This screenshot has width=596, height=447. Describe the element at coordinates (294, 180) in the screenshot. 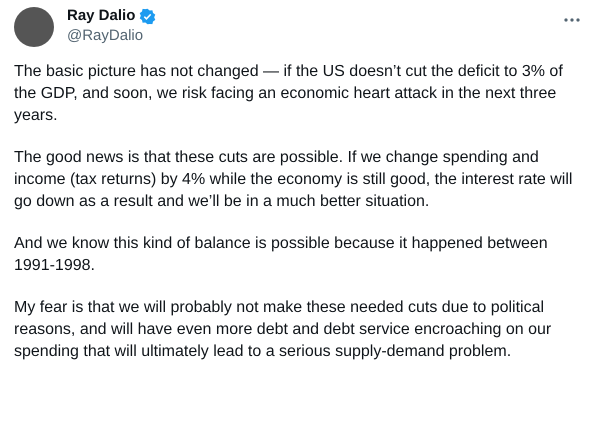

I see `tweet-paragraph: The good news is that these cuts are possible. If we change spending and income (tax returns) by 4% while the economy is still good, the interest rate will go down as a result and we’ll be in a much better situation.` at that location.